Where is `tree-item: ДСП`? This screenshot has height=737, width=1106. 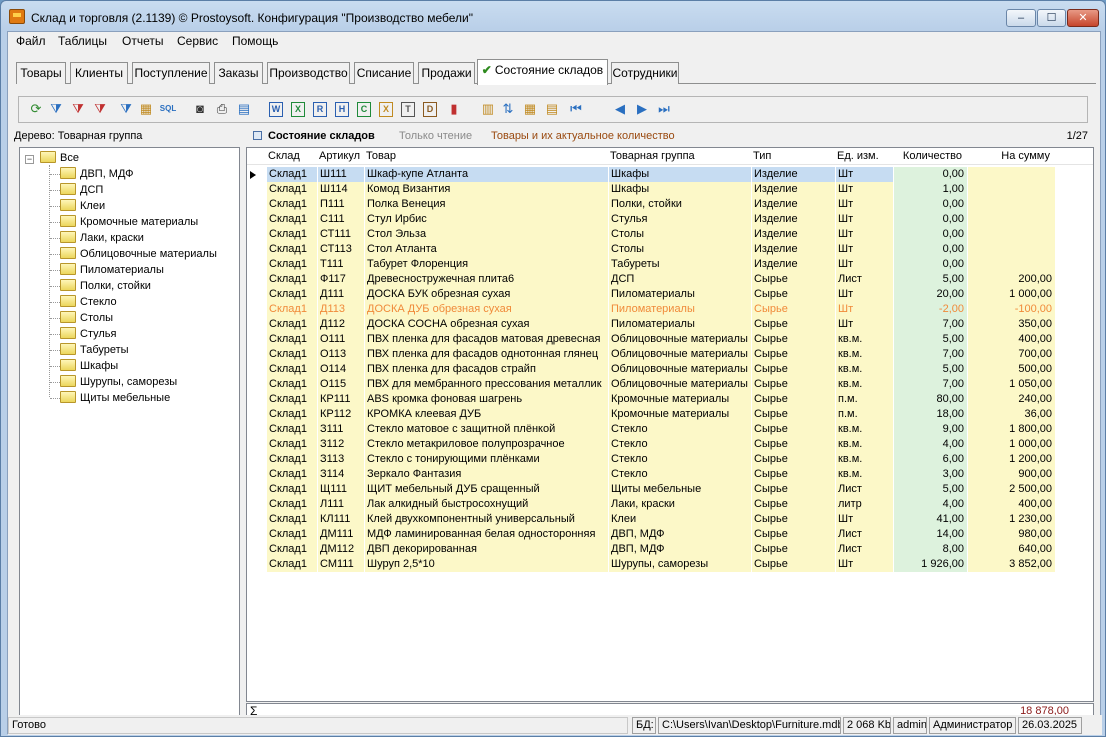
tree-item: ДСП is located at coordinates (81, 190).